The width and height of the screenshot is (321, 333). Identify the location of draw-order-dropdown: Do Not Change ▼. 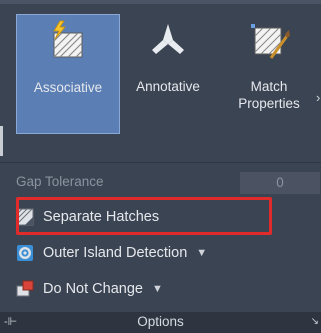
(161, 289).